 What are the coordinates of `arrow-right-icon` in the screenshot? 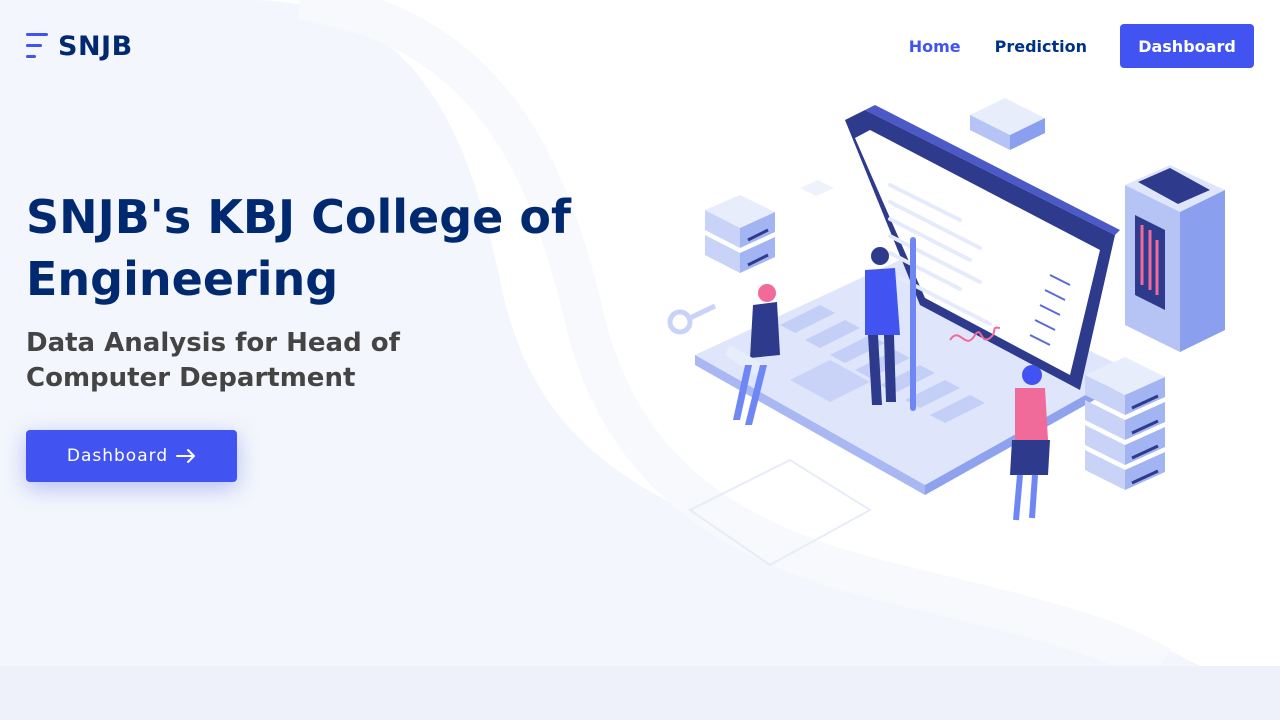 It's located at (186, 456).